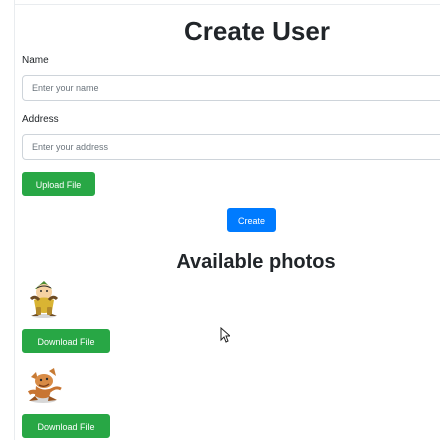  Describe the element at coordinates (231, 147) in the screenshot. I see `address-input` at that location.